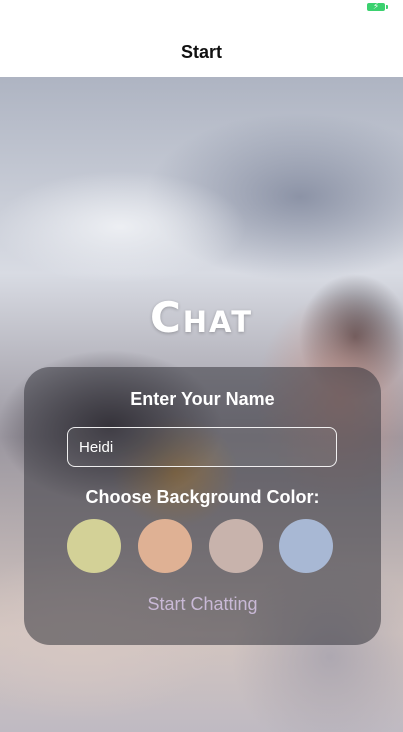  What do you see at coordinates (202, 546) in the screenshot?
I see `color-swatch-row` at bounding box center [202, 546].